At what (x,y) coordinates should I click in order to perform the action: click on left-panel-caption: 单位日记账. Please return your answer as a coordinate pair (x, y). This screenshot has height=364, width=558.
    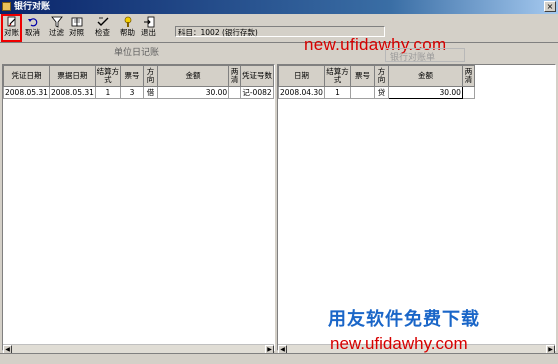
    Looking at the image, I should click on (137, 53).